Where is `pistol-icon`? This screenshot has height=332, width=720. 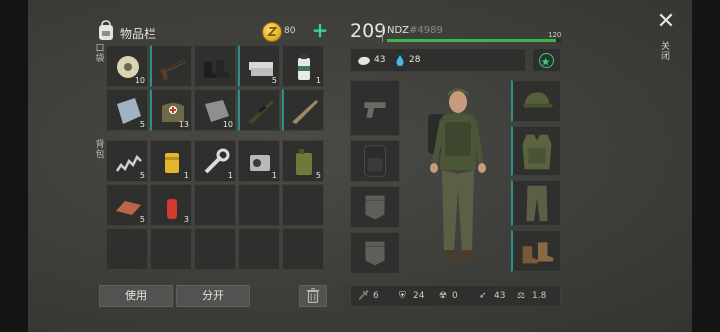 pistol-icon is located at coordinates (375, 110).